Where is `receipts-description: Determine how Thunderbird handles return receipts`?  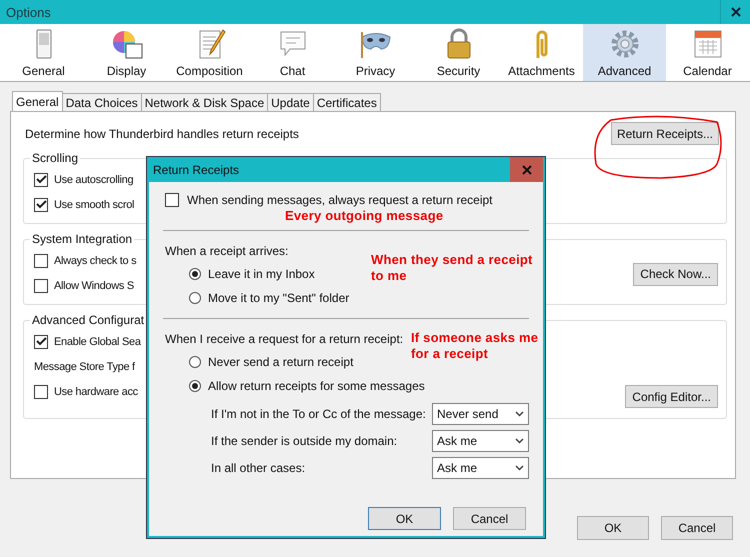
receipts-description: Determine how Thunderbird handles return receipts is located at coordinates (162, 133).